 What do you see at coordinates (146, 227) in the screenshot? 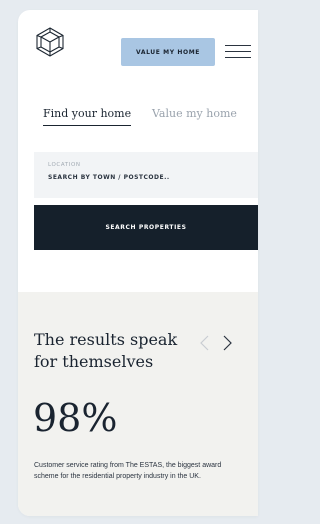
I see `search-properties-button: SEARCH PROPERTIES` at bounding box center [146, 227].